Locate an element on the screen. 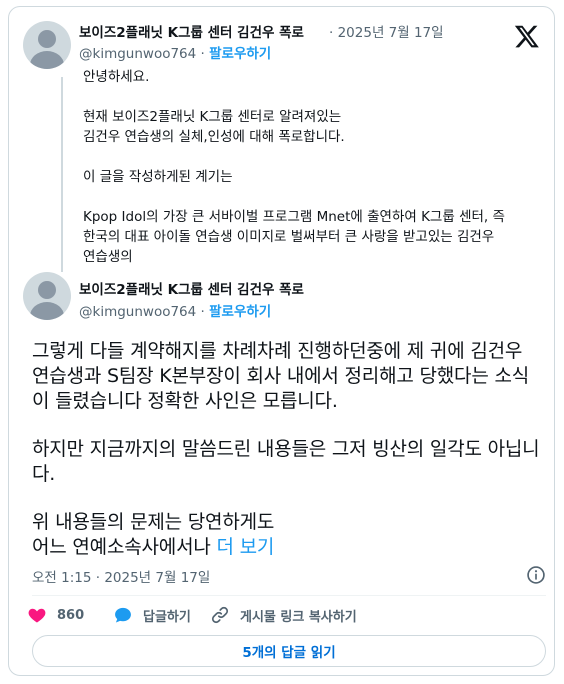 The height and width of the screenshot is (684, 564). speech-bubble-icon is located at coordinates (123, 615).